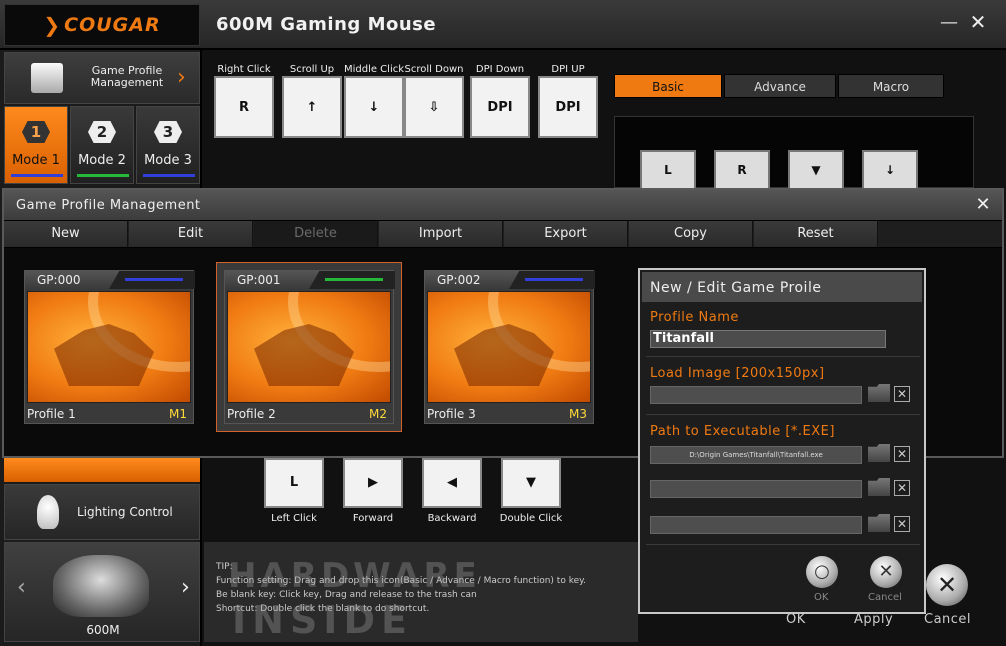 This screenshot has height=646, width=1006. I want to click on tab-advance: Advance, so click(780, 86).